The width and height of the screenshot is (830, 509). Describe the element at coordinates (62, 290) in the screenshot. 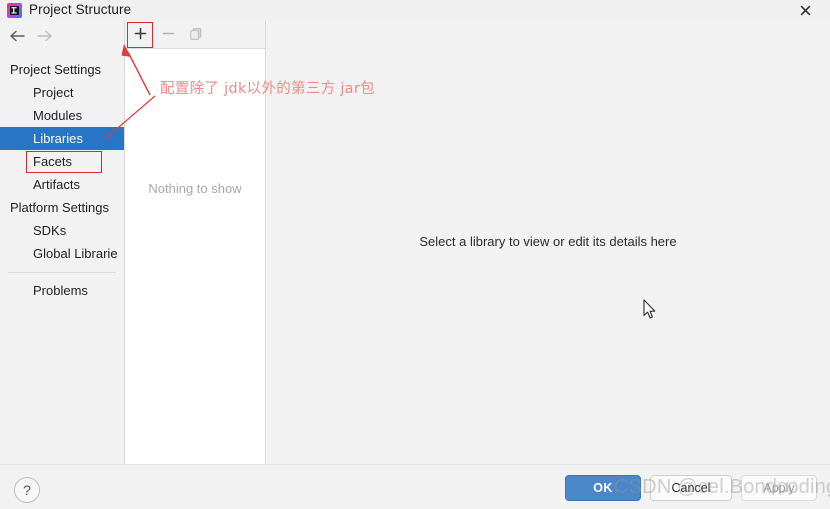

I see `sidebar-item-problems: Problems` at that location.